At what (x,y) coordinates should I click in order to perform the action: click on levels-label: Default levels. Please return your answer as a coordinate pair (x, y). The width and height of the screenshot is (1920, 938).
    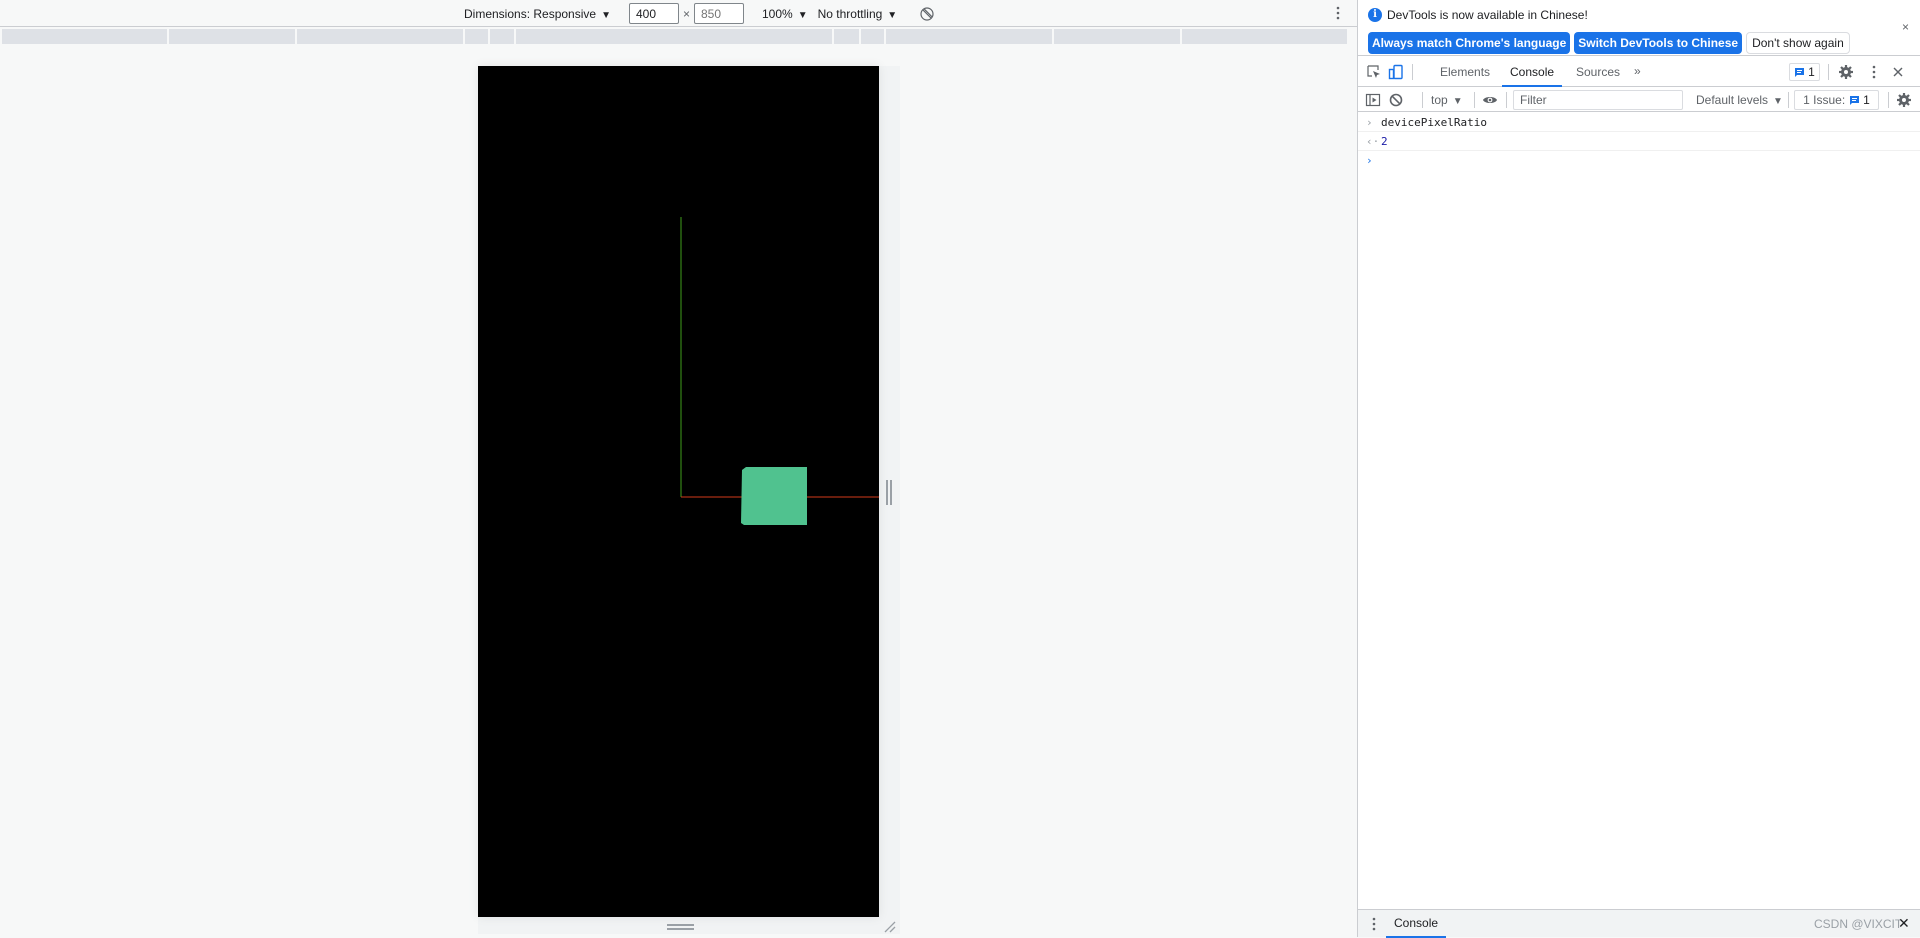
    Looking at the image, I should click on (1732, 100).